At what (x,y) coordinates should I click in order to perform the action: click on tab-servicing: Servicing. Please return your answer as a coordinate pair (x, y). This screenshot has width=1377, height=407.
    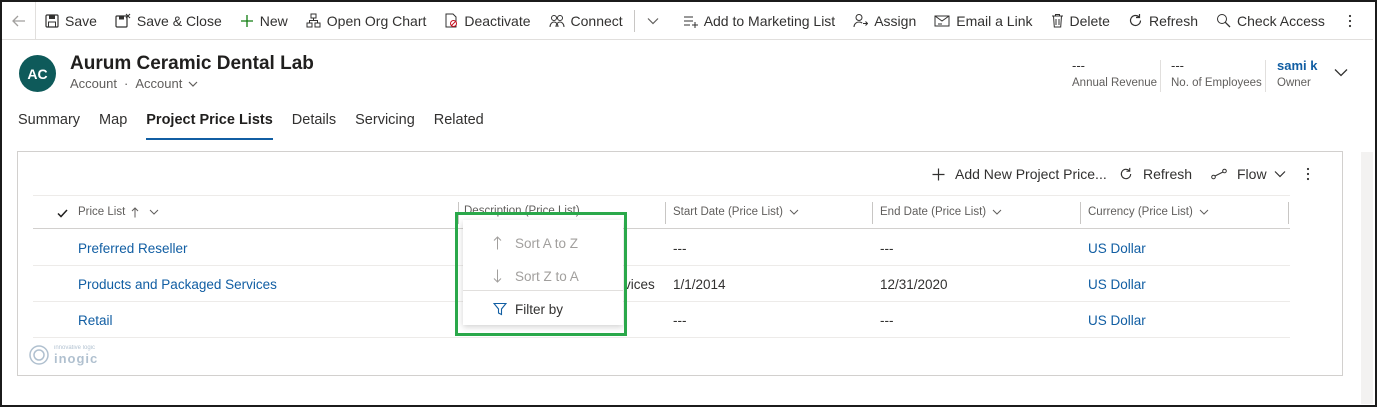
    Looking at the image, I should click on (385, 126).